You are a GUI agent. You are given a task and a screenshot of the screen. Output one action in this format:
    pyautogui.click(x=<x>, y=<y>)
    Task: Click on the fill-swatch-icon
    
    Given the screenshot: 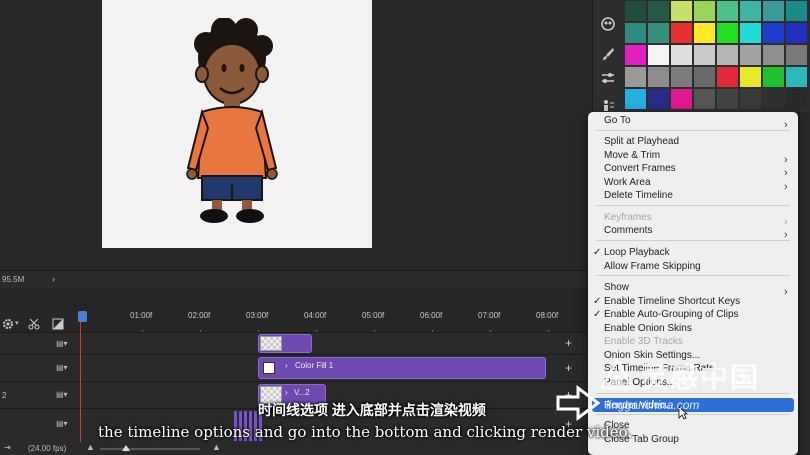 What is the action you would take?
    pyautogui.click(x=269, y=368)
    